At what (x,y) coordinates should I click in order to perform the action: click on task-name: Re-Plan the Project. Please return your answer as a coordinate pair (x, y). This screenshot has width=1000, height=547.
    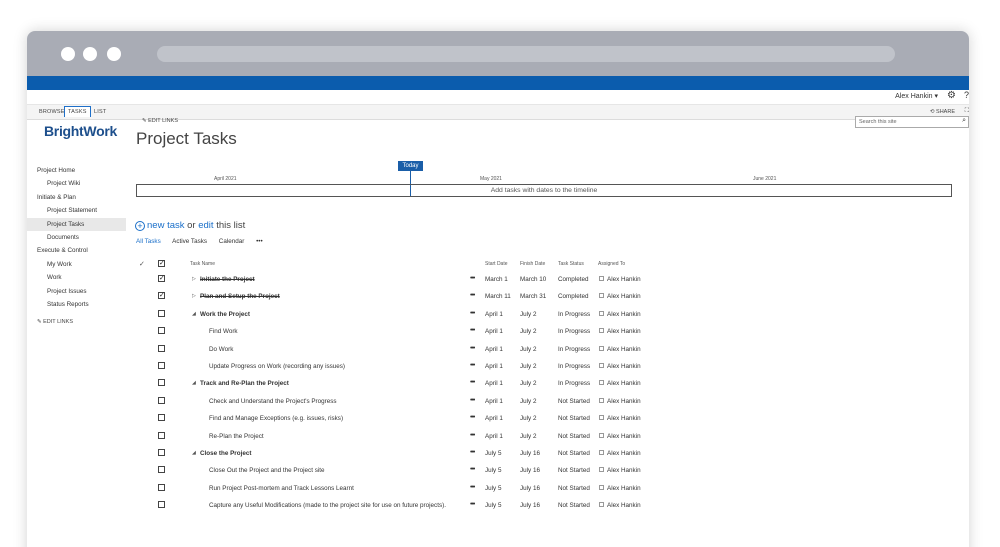
    Looking at the image, I should click on (236, 436).